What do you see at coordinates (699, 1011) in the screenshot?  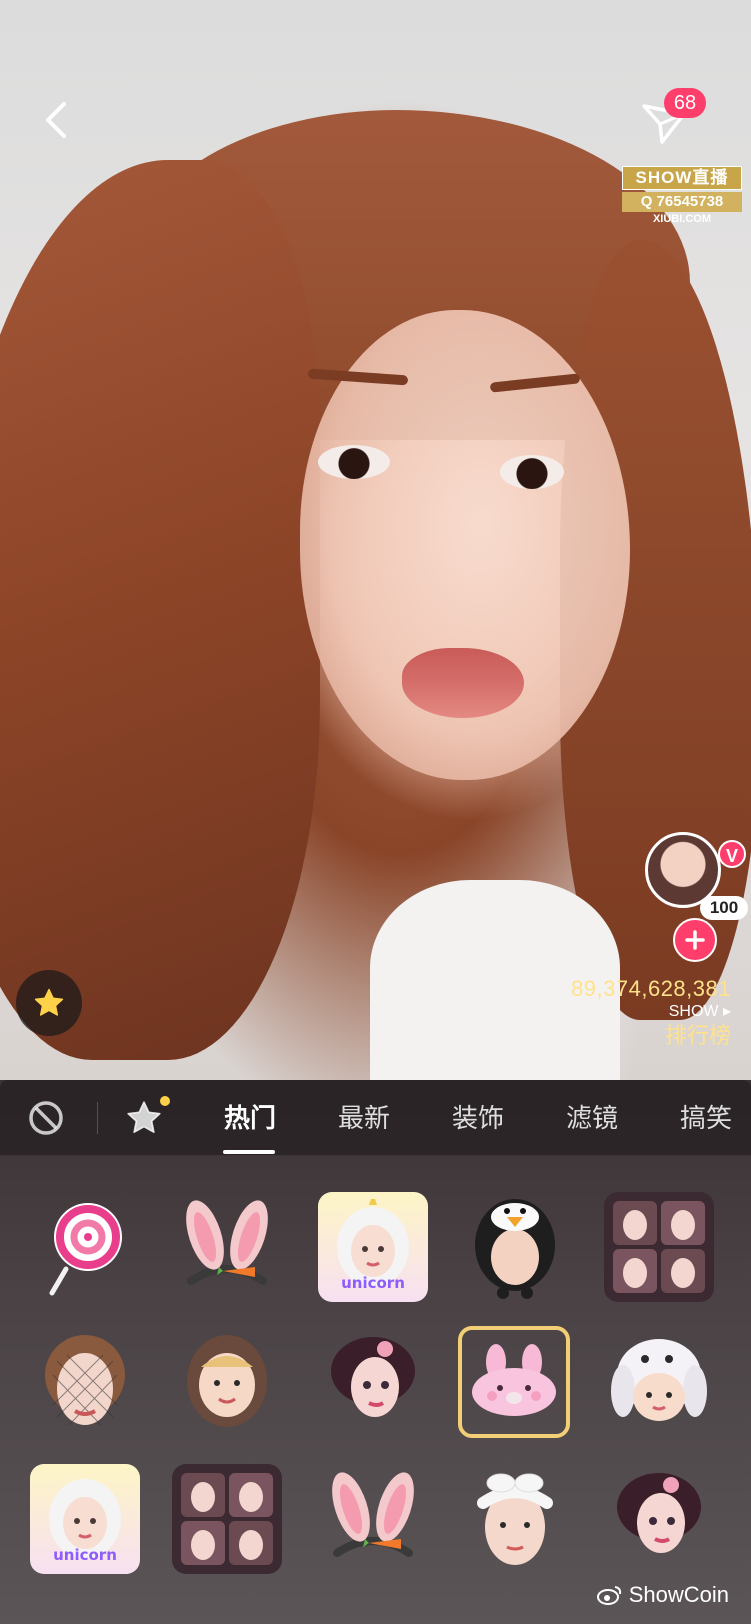 I see `show-label: SHOW ▸` at bounding box center [699, 1011].